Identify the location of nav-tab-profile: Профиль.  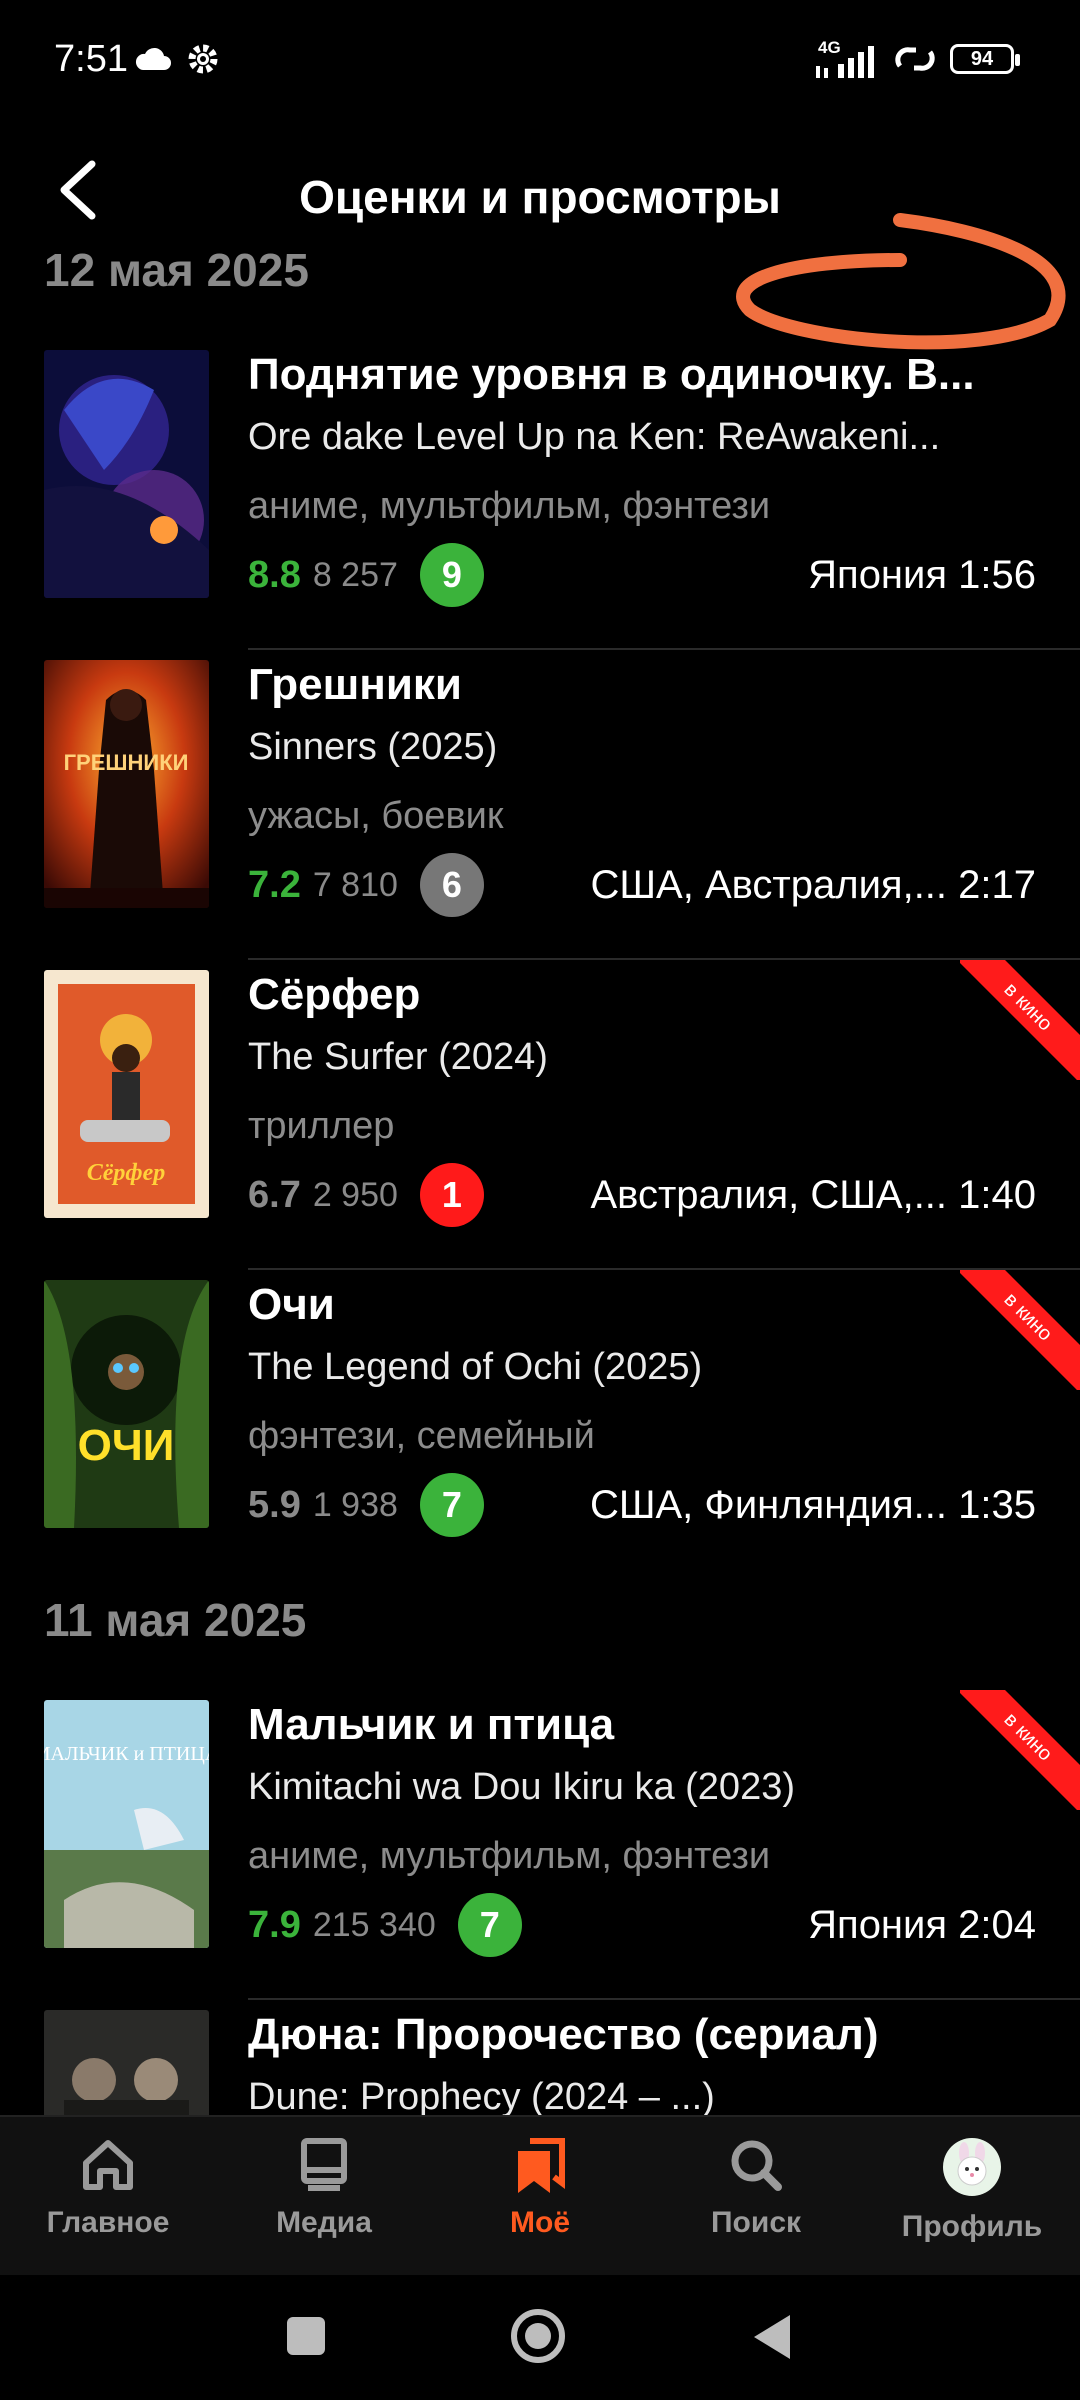
(972, 2190).